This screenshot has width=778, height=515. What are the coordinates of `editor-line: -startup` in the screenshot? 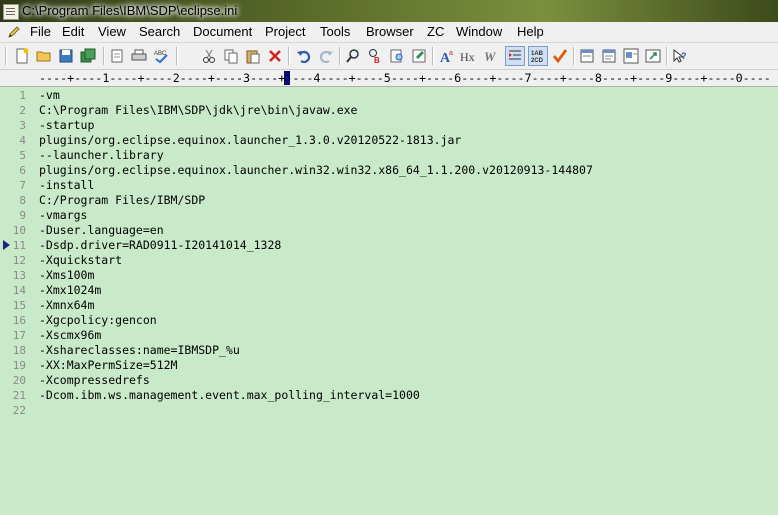 It's located at (66, 125).